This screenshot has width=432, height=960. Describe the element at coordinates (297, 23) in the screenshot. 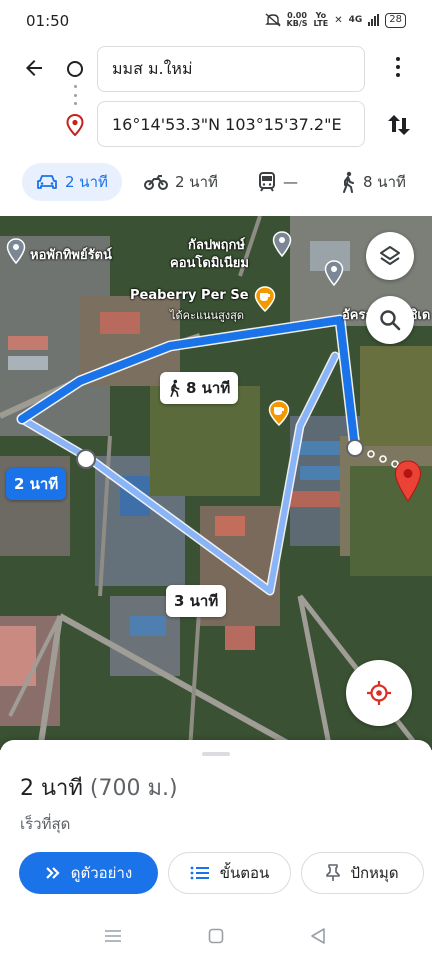

I see `network-speed-unit: KB/S` at that location.